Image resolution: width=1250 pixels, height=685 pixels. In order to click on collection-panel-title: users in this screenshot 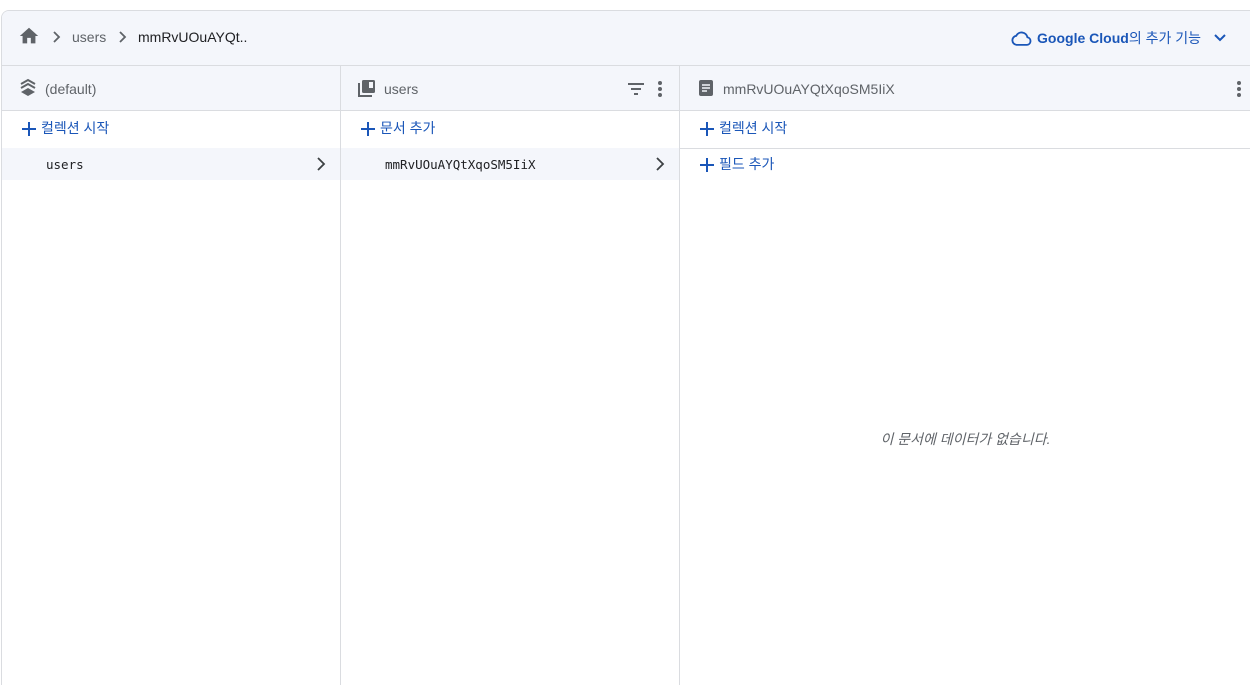, I will do `click(401, 89)`.